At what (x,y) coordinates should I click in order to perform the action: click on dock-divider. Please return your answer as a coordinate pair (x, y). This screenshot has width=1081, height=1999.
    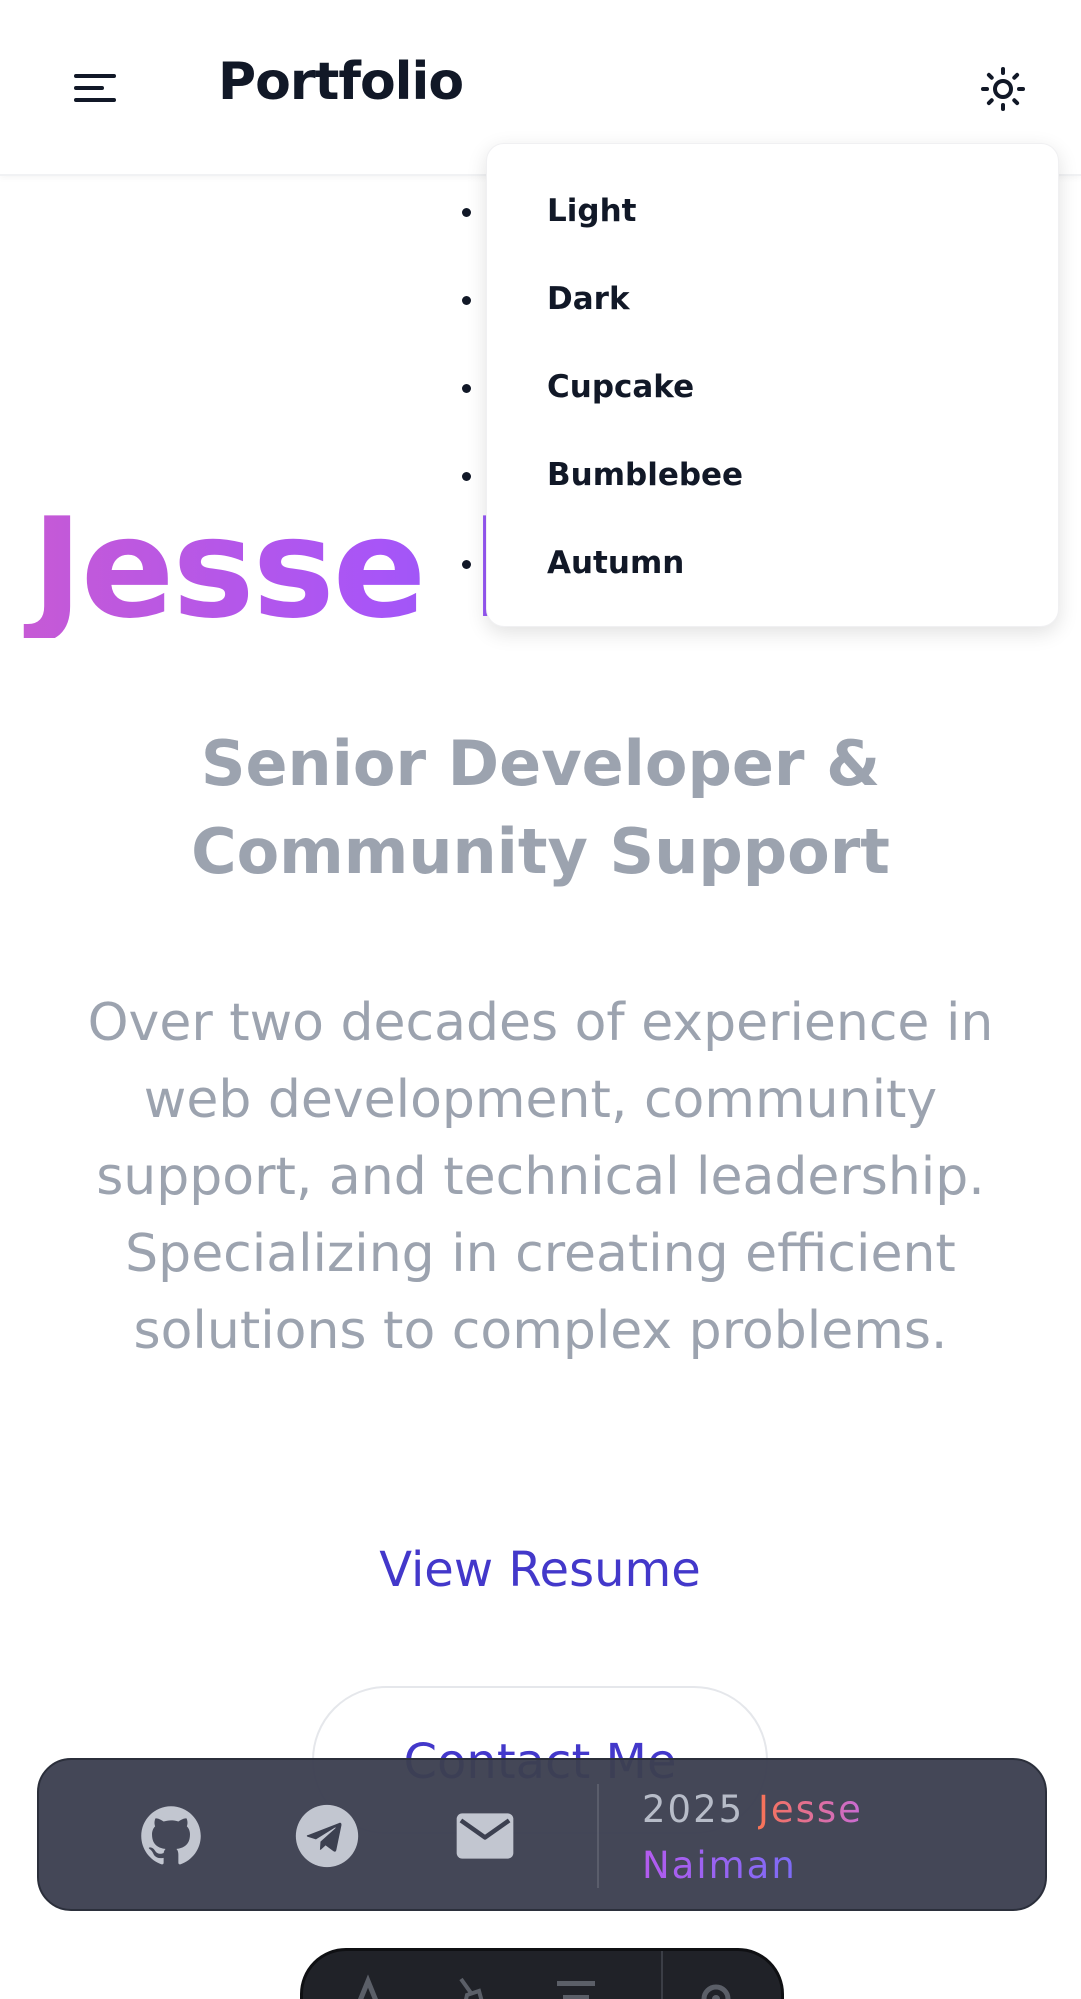
    Looking at the image, I should click on (662, 1975).